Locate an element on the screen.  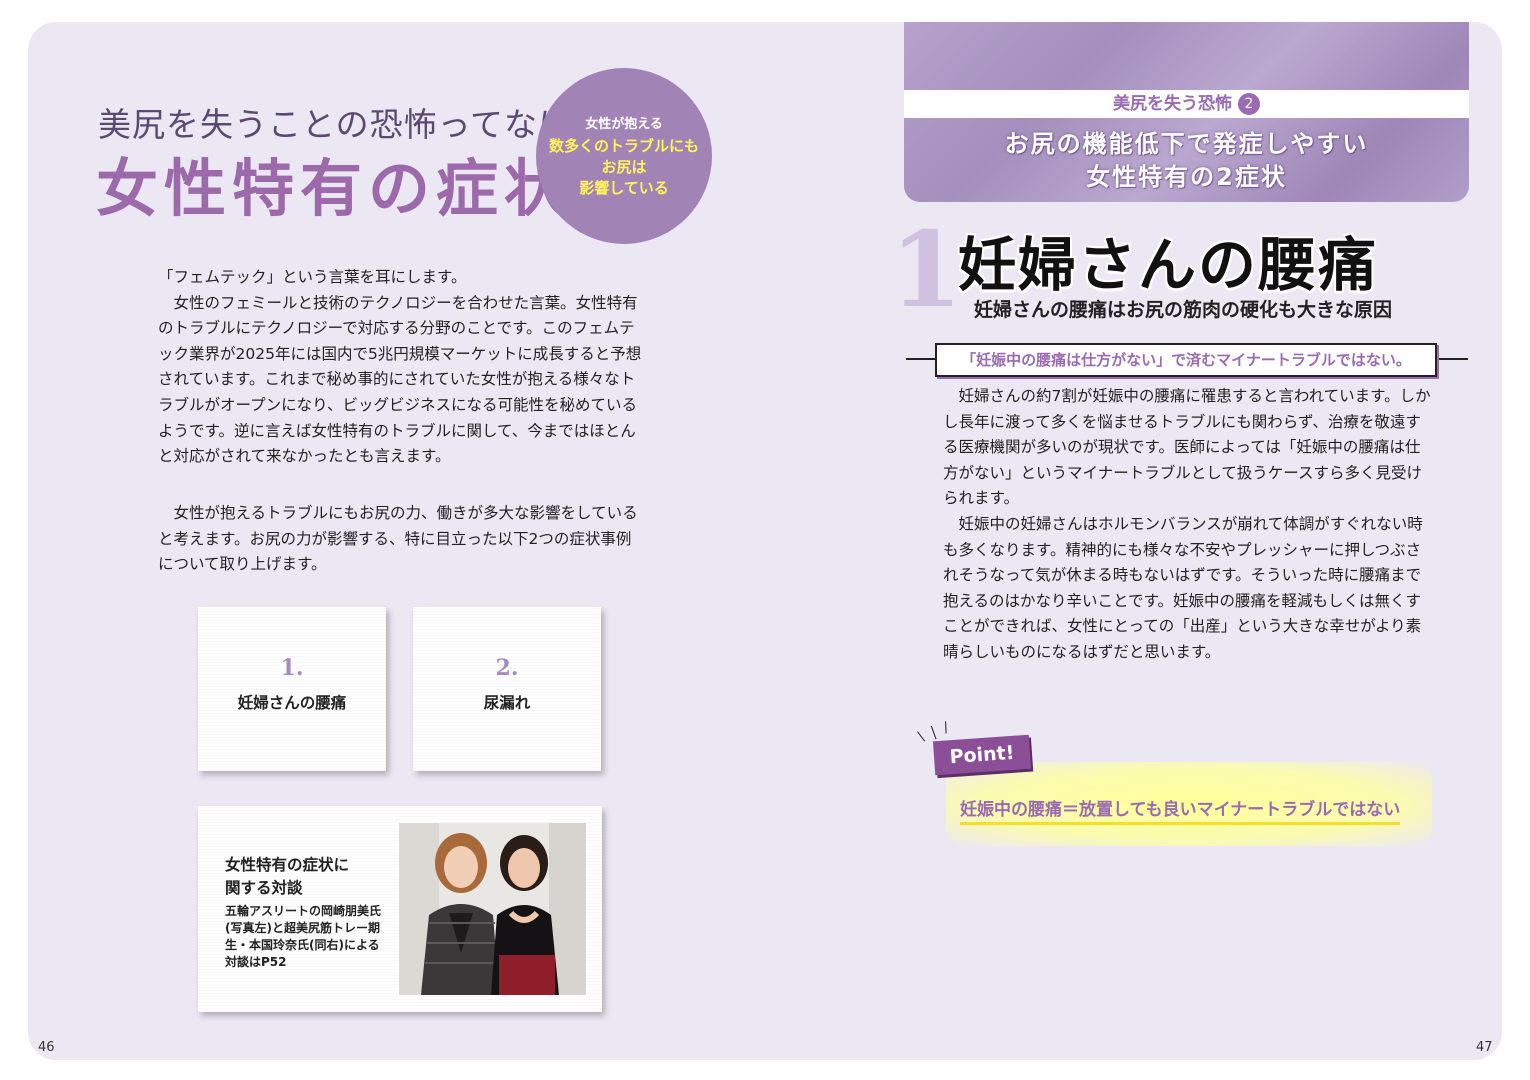
circle-line-4: 影響している is located at coordinates (624, 188).